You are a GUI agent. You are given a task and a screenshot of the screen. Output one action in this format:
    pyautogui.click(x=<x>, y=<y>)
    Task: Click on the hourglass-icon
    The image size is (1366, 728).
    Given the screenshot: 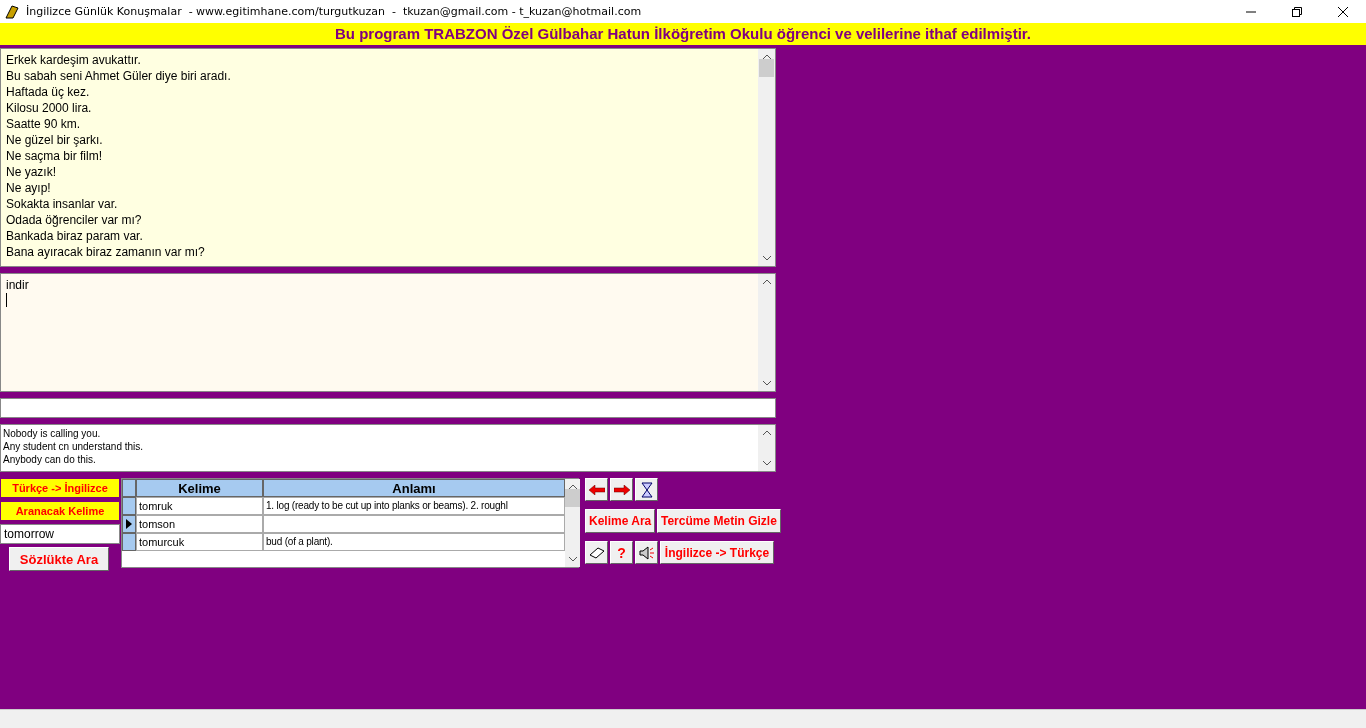 What is the action you would take?
    pyautogui.click(x=646, y=489)
    